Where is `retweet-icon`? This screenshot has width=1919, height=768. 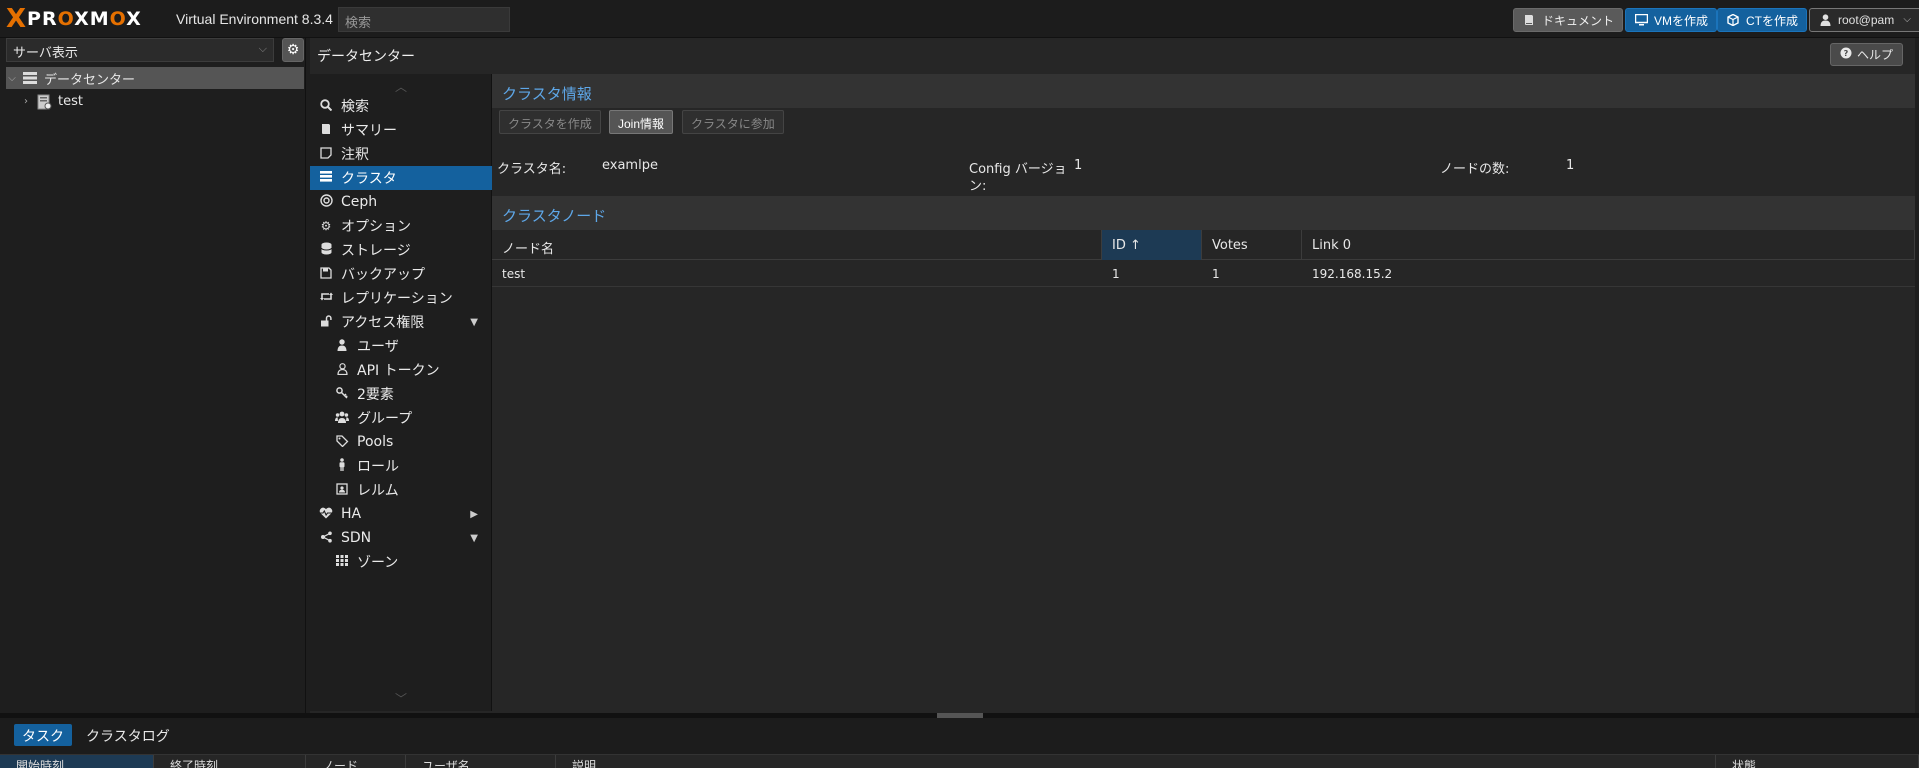 retweet-icon is located at coordinates (326, 298).